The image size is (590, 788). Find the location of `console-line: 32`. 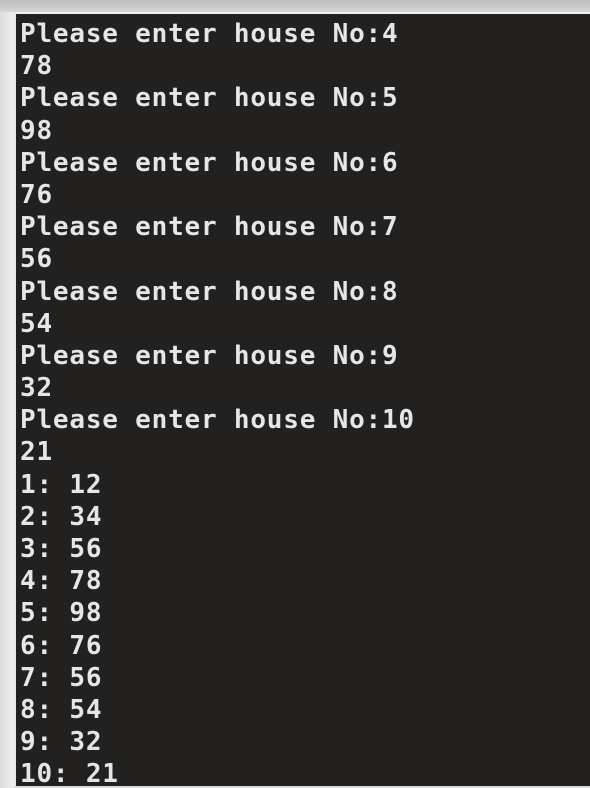

console-line: 32 is located at coordinates (36, 388).